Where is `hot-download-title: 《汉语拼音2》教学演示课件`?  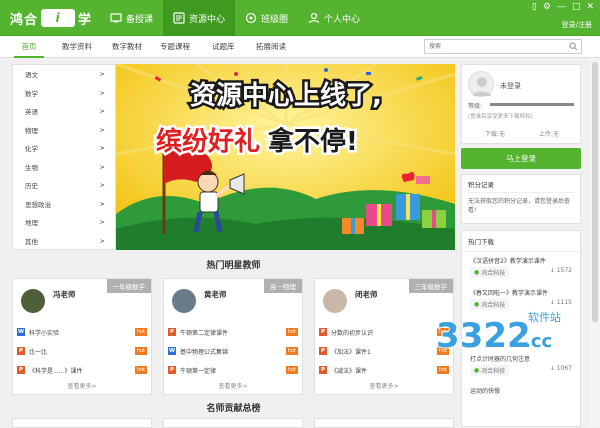 hot-download-title: 《汉语拼音2》教学演示课件 is located at coordinates (521, 259).